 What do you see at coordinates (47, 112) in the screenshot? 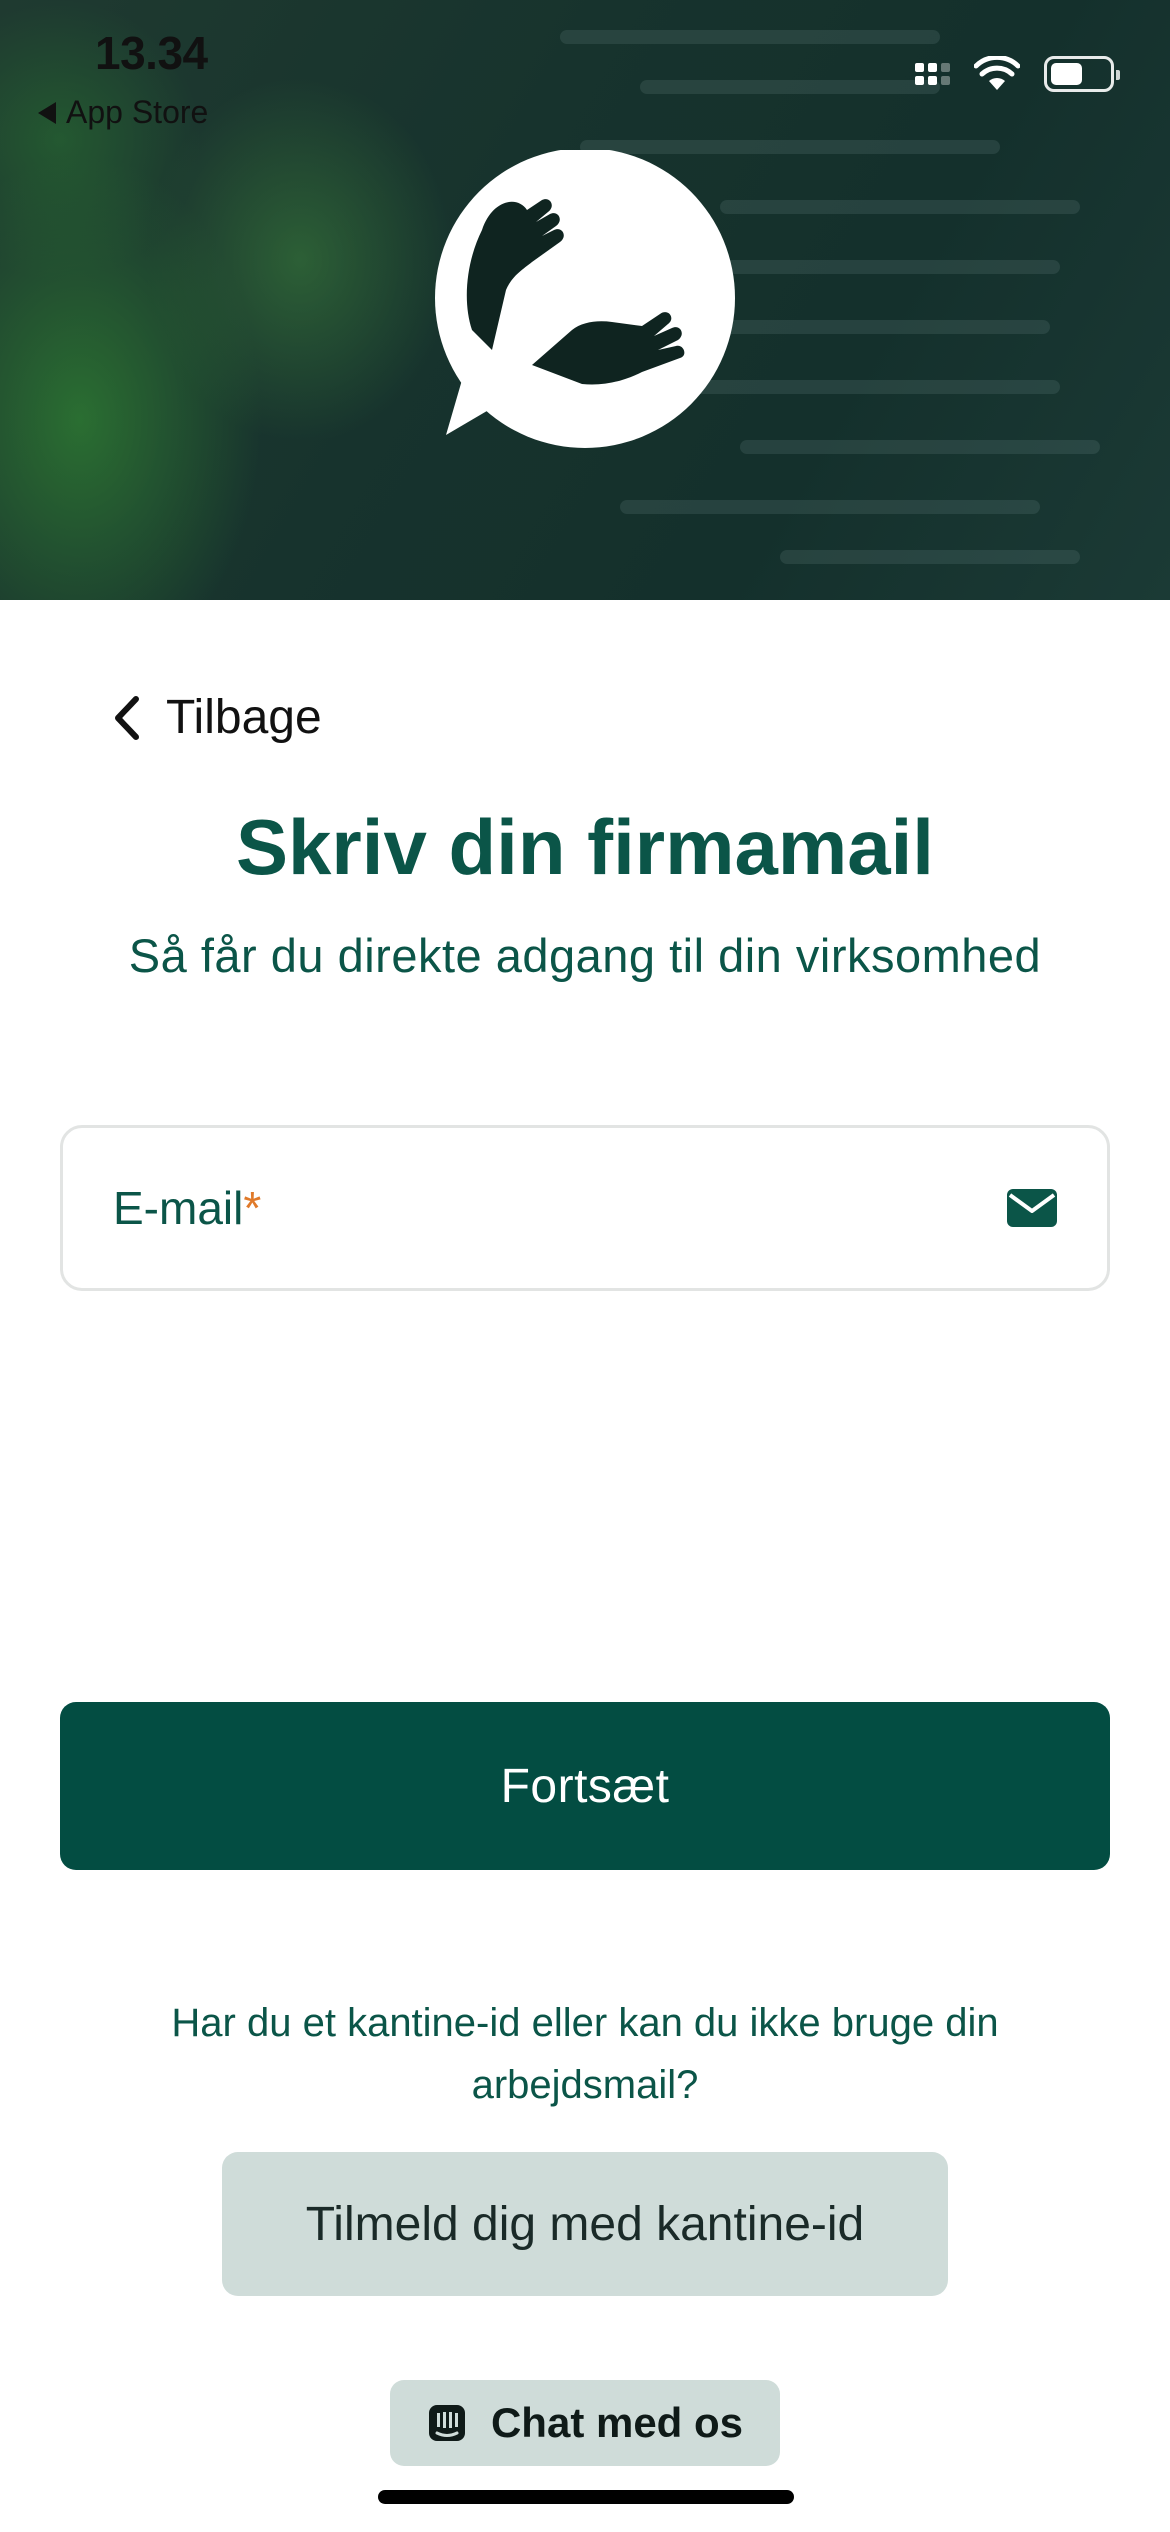
I see `back-triangle-icon` at bounding box center [47, 112].